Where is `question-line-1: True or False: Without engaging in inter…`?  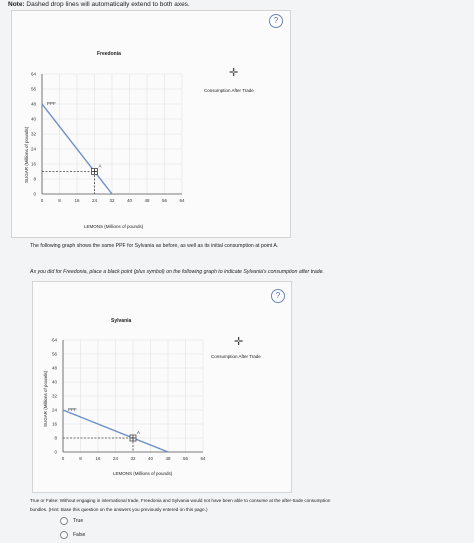 question-line-1: True or False: Without engaging in inter… is located at coordinates (180, 500).